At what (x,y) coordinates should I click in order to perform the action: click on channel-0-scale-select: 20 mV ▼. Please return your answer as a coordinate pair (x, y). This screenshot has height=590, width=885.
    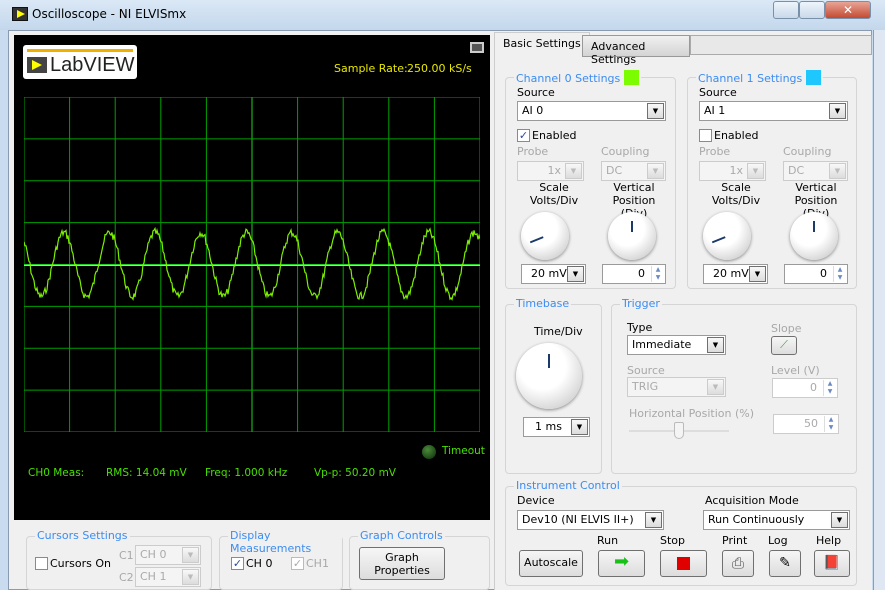
    Looking at the image, I should click on (553, 274).